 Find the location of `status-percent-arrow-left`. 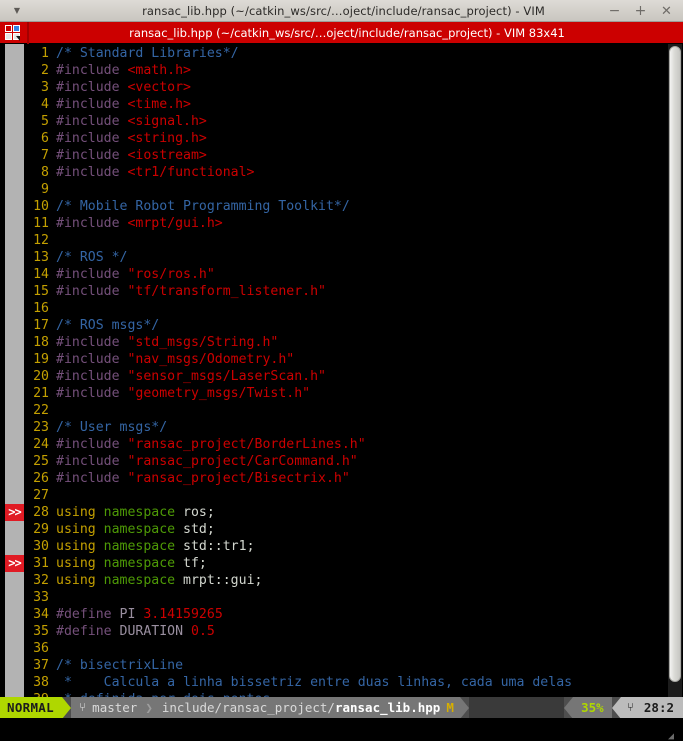

status-percent-arrow-left is located at coordinates (569, 707).